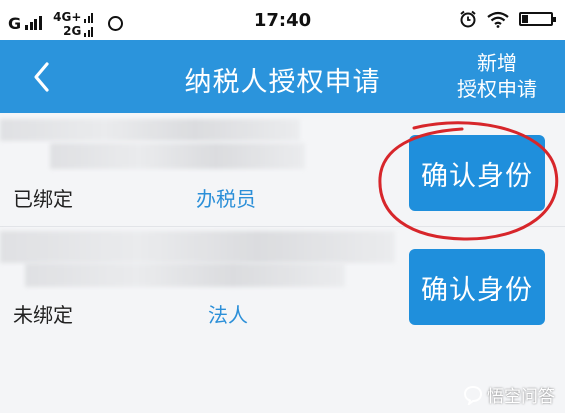  What do you see at coordinates (498, 19) in the screenshot?
I see `wifi-icon` at bounding box center [498, 19].